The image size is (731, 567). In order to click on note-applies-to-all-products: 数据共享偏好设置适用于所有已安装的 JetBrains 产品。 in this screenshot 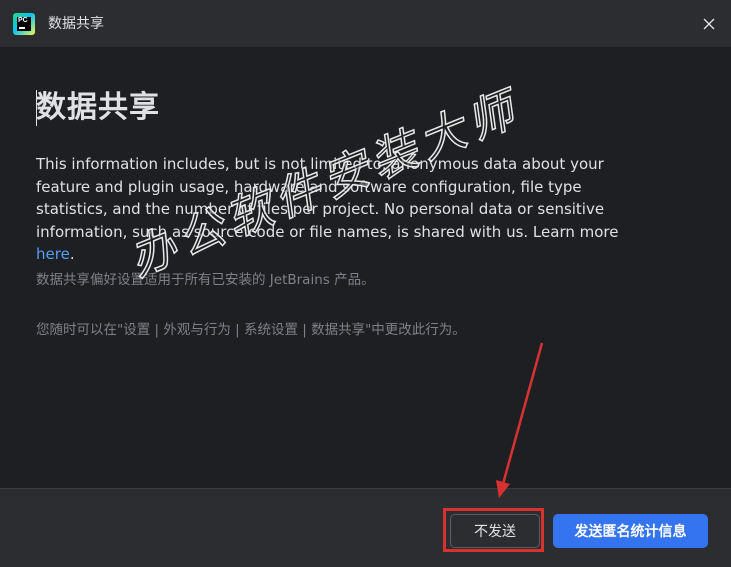, I will do `click(205, 280)`.